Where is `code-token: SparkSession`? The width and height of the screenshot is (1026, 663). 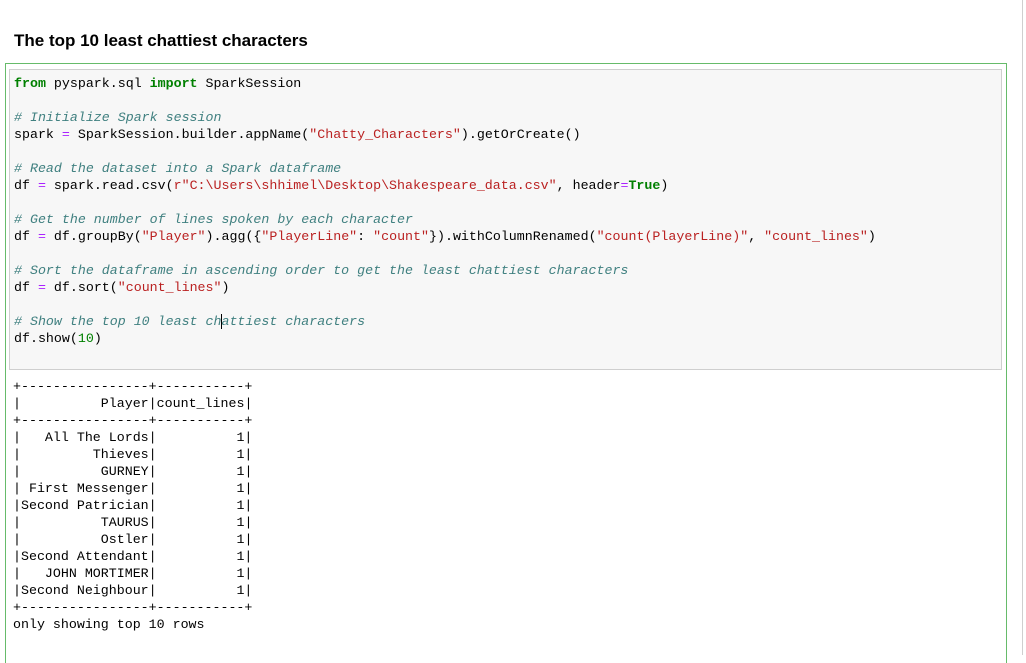
code-token: SparkSession is located at coordinates (249, 83).